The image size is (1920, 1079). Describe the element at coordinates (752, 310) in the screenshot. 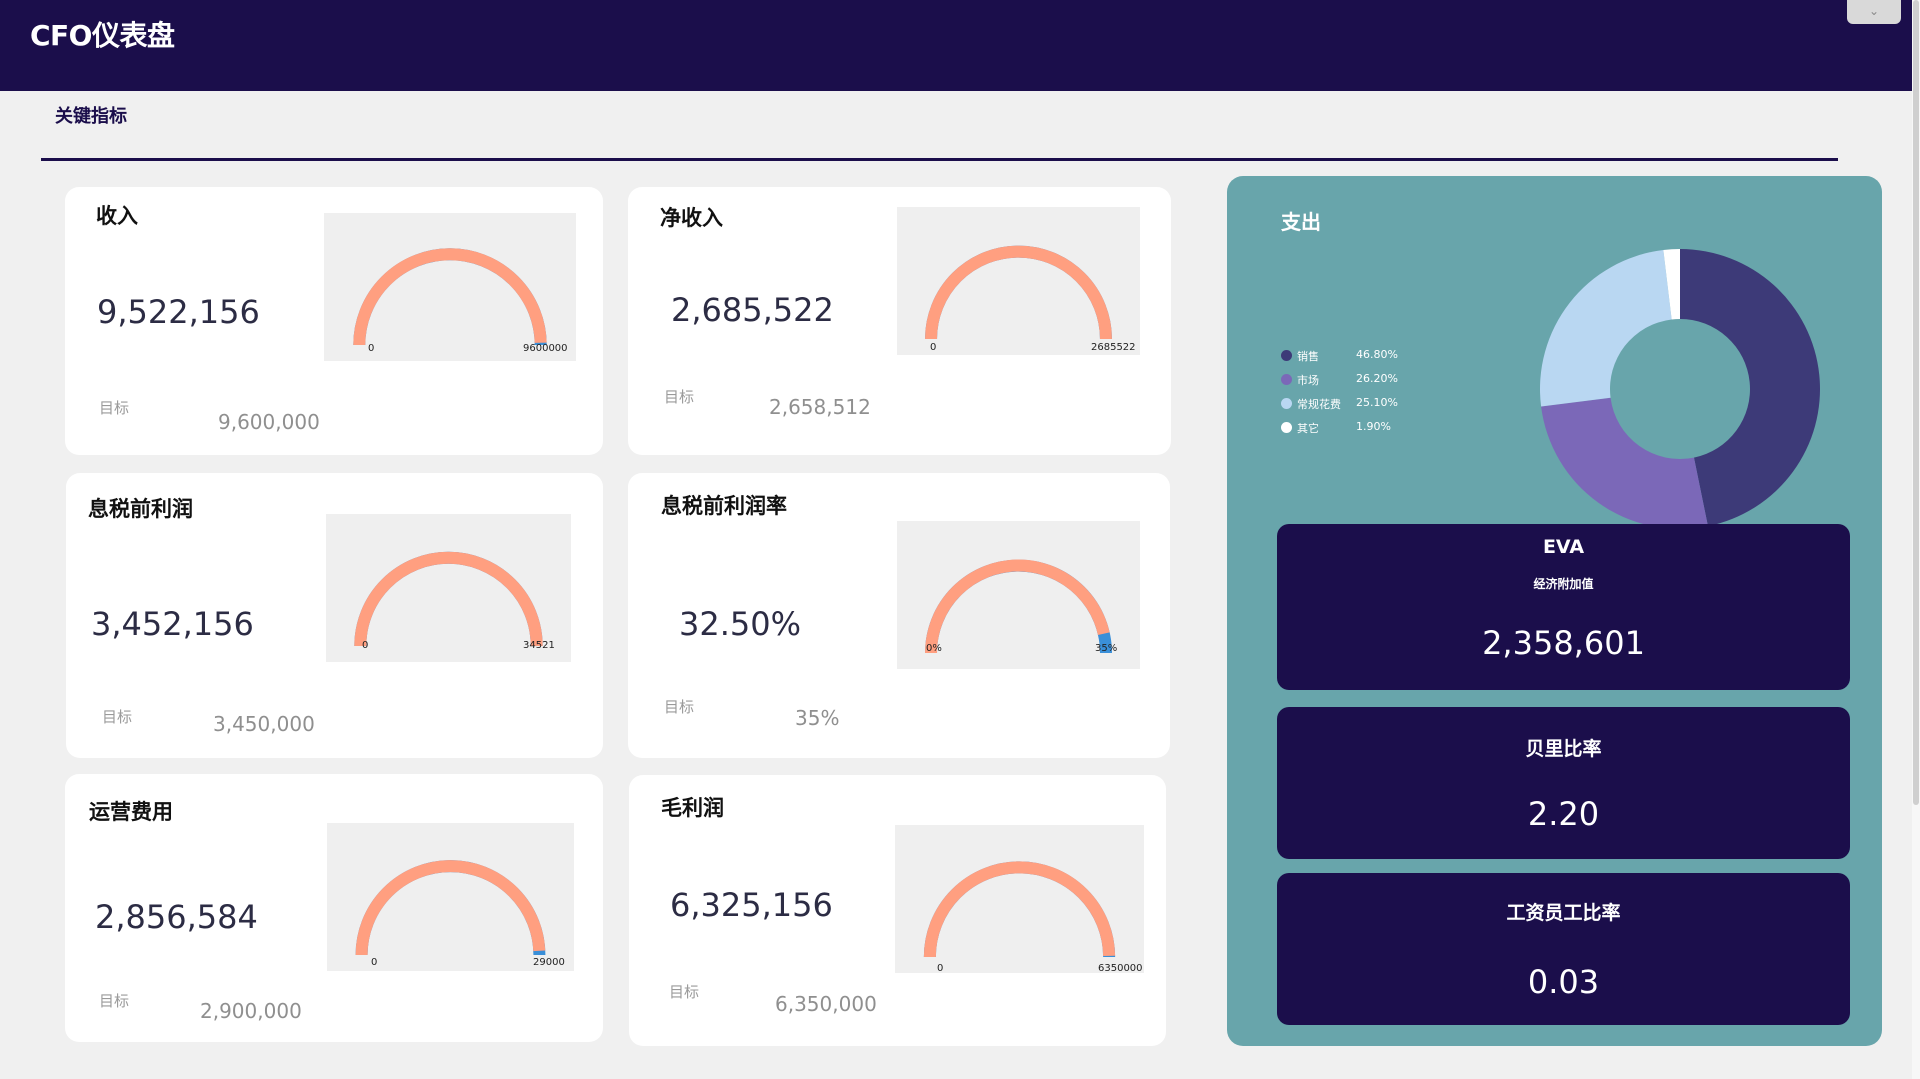

I see `card-value: 2,685,522` at that location.